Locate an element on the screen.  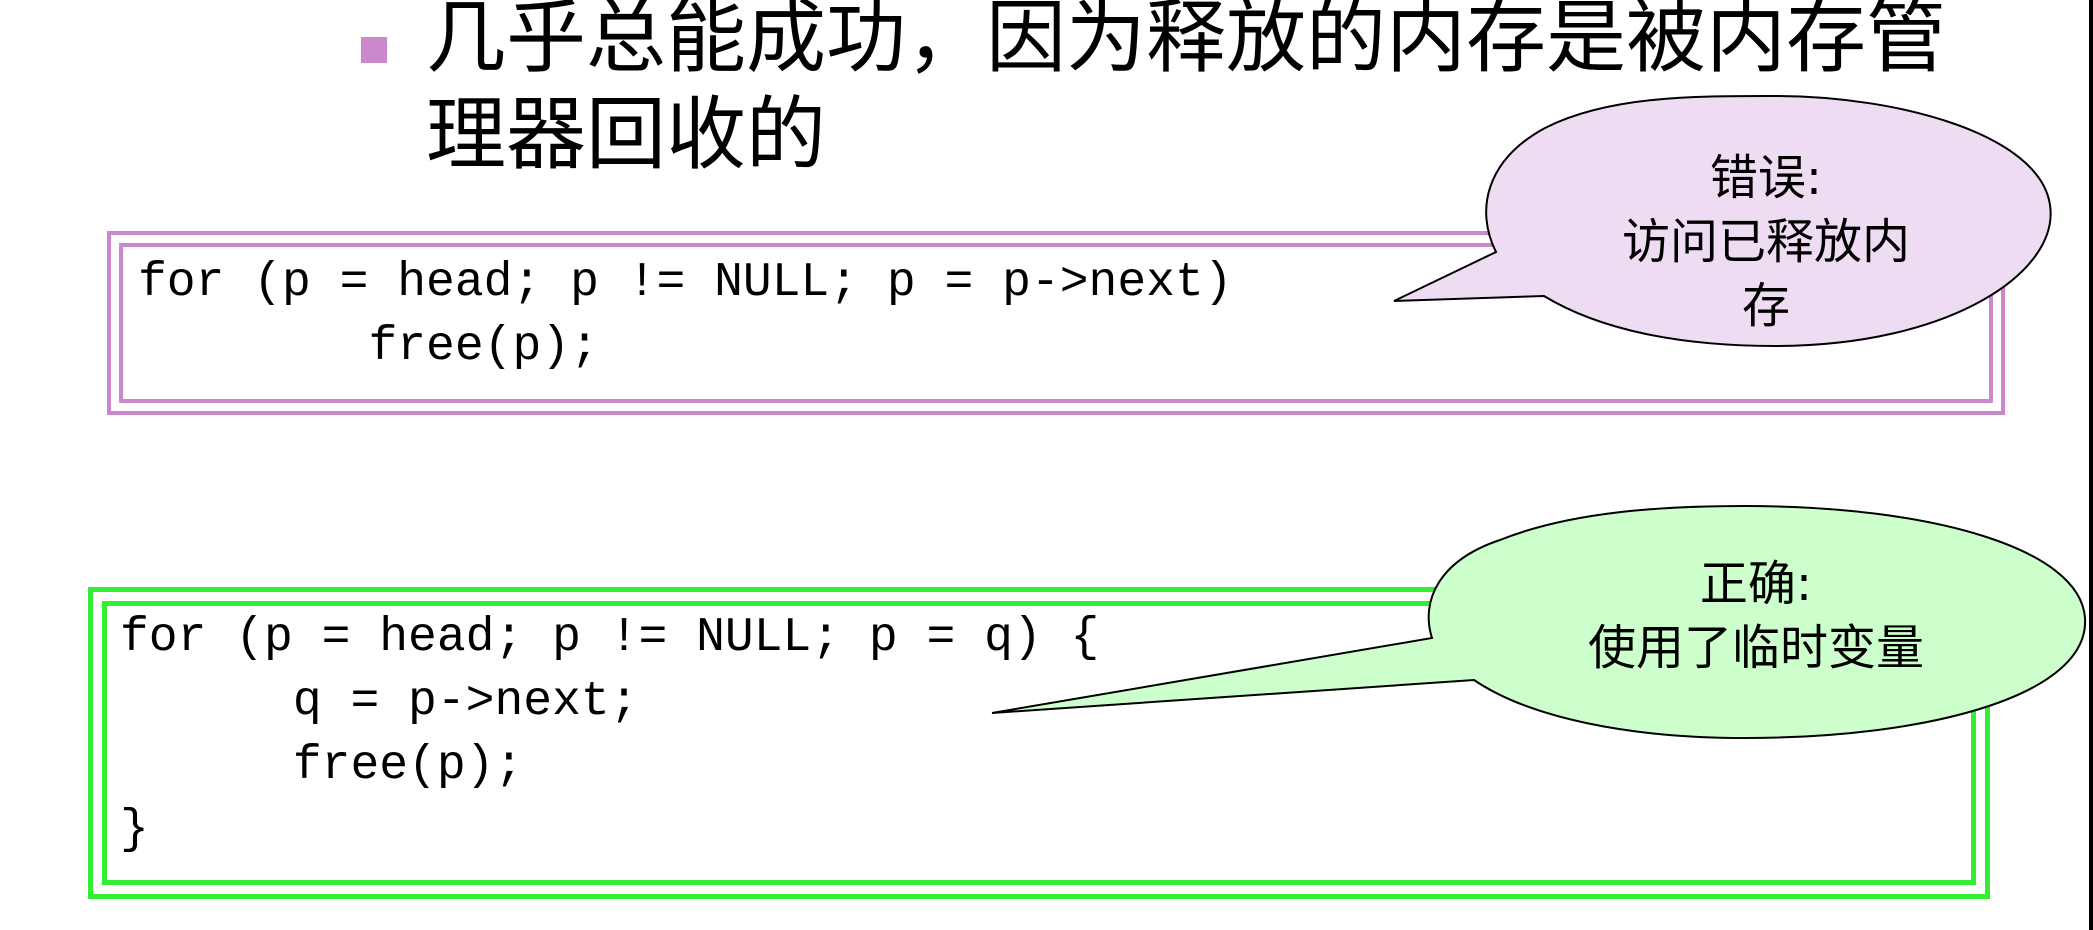
error-callout-line-2: 访问已释放内 is located at coordinates (1765, 242).